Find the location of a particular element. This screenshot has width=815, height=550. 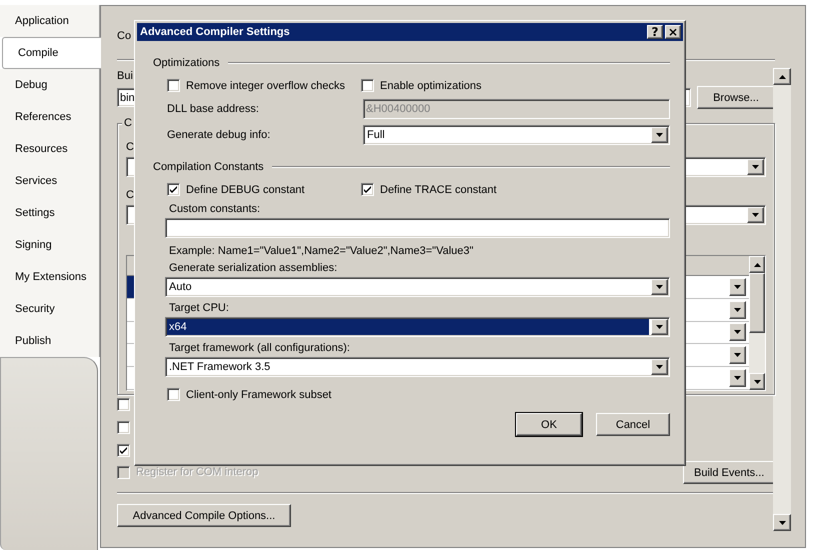

checkbox-label: Client-only Framework subset is located at coordinates (259, 394).